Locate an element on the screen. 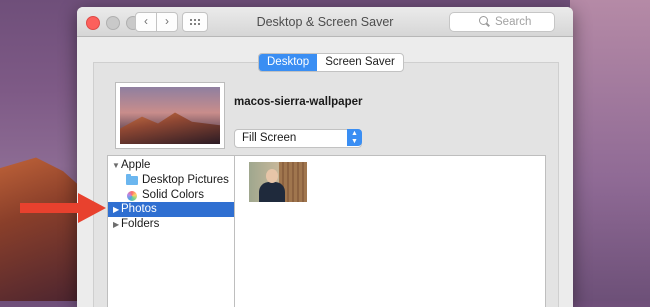  source-item-desktop-pictures: Desktop Pictures is located at coordinates (171, 180).